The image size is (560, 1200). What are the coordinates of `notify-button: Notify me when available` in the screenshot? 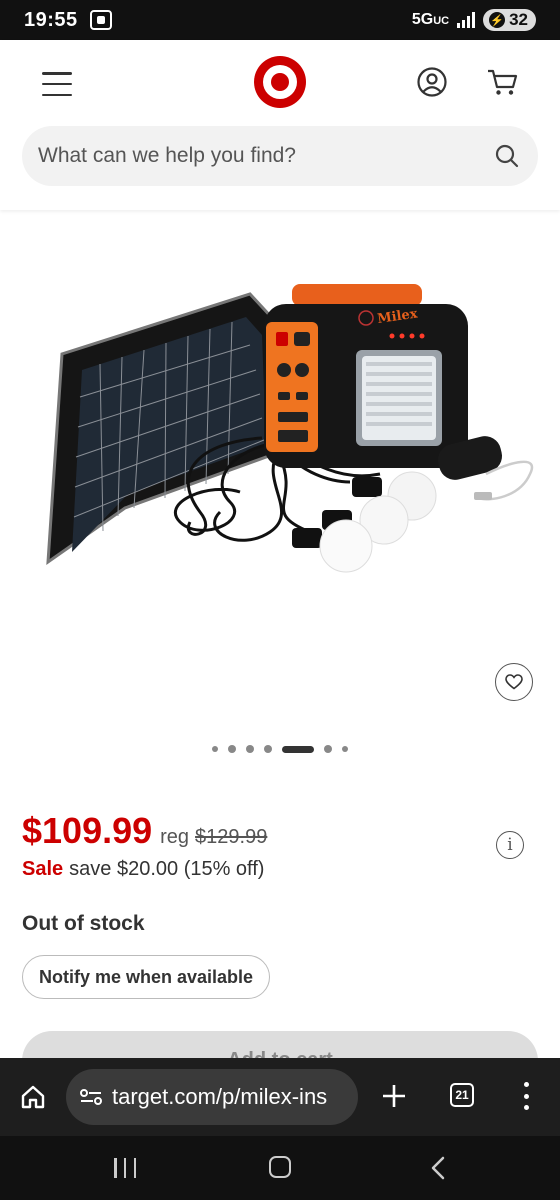 It's located at (146, 977).